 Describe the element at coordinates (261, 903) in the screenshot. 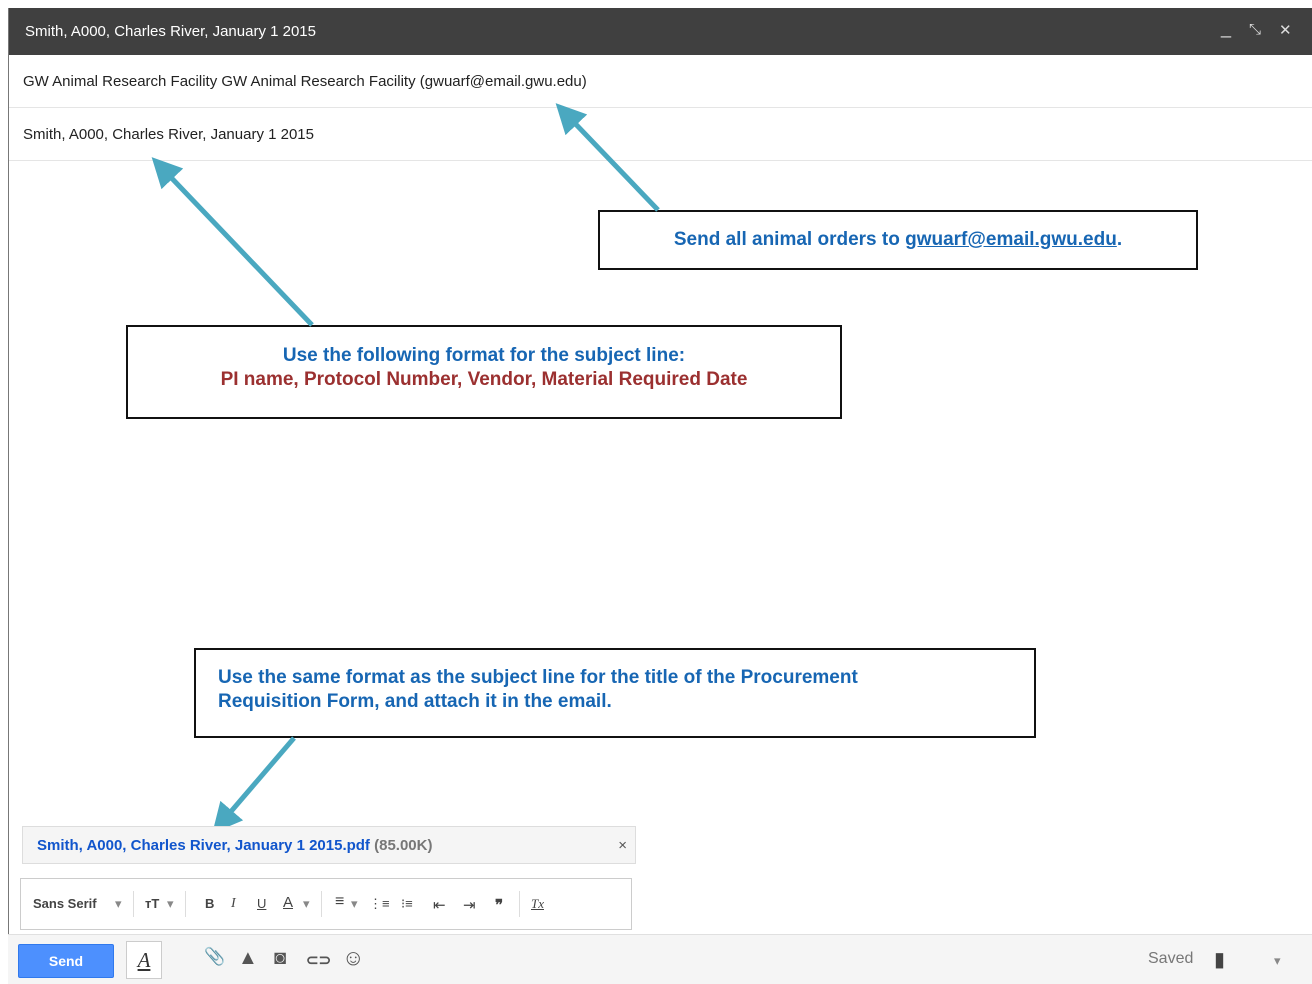

I see `underline-icon: U` at that location.